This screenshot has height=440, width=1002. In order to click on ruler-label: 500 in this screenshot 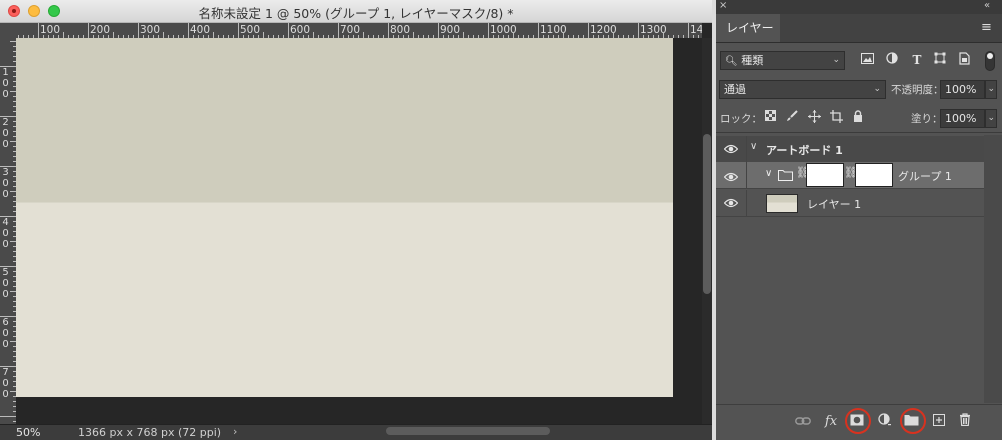, I will do `click(5, 283)`.